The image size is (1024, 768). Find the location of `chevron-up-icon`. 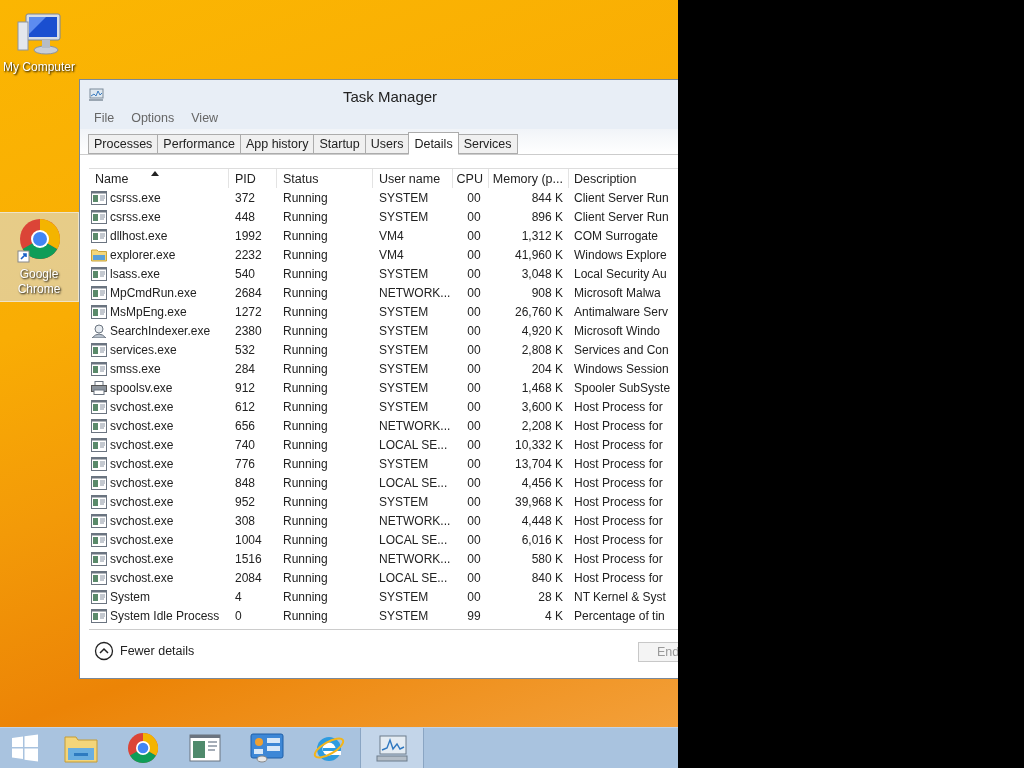

chevron-up-icon is located at coordinates (104, 651).